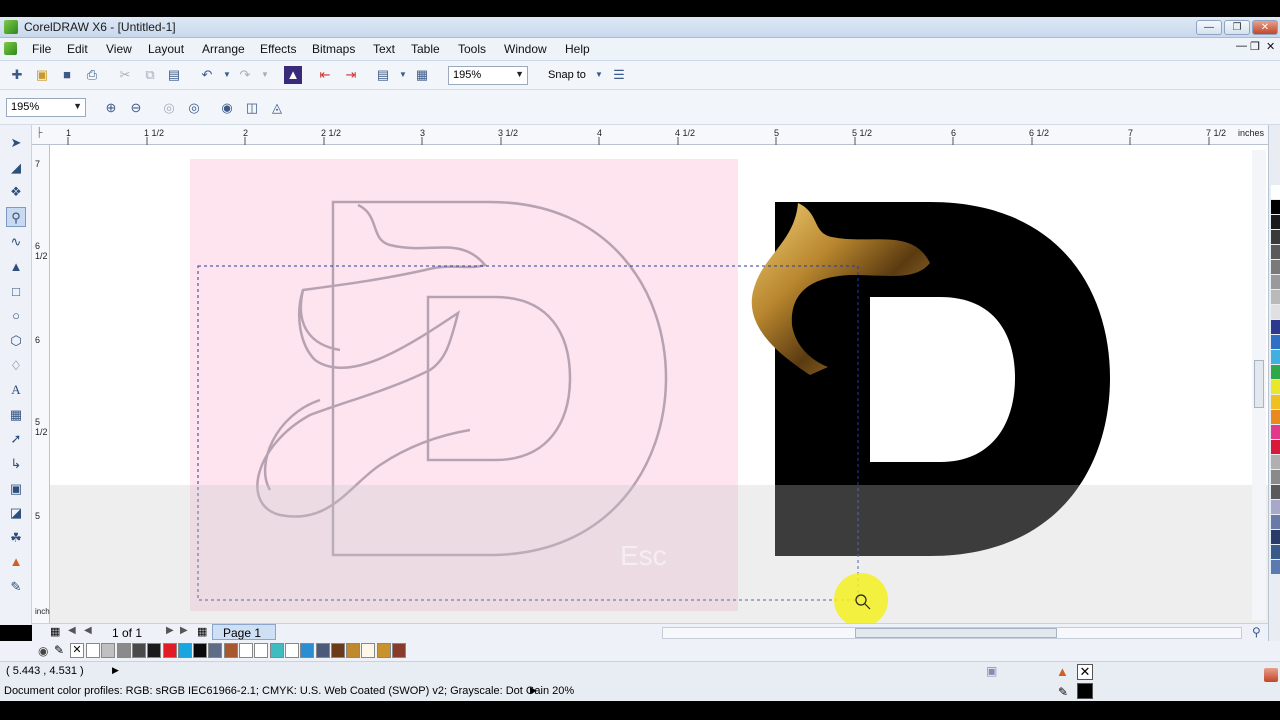 This screenshot has width=1280, height=720. I want to click on color-proof-icon: ▣, so click(991, 671).